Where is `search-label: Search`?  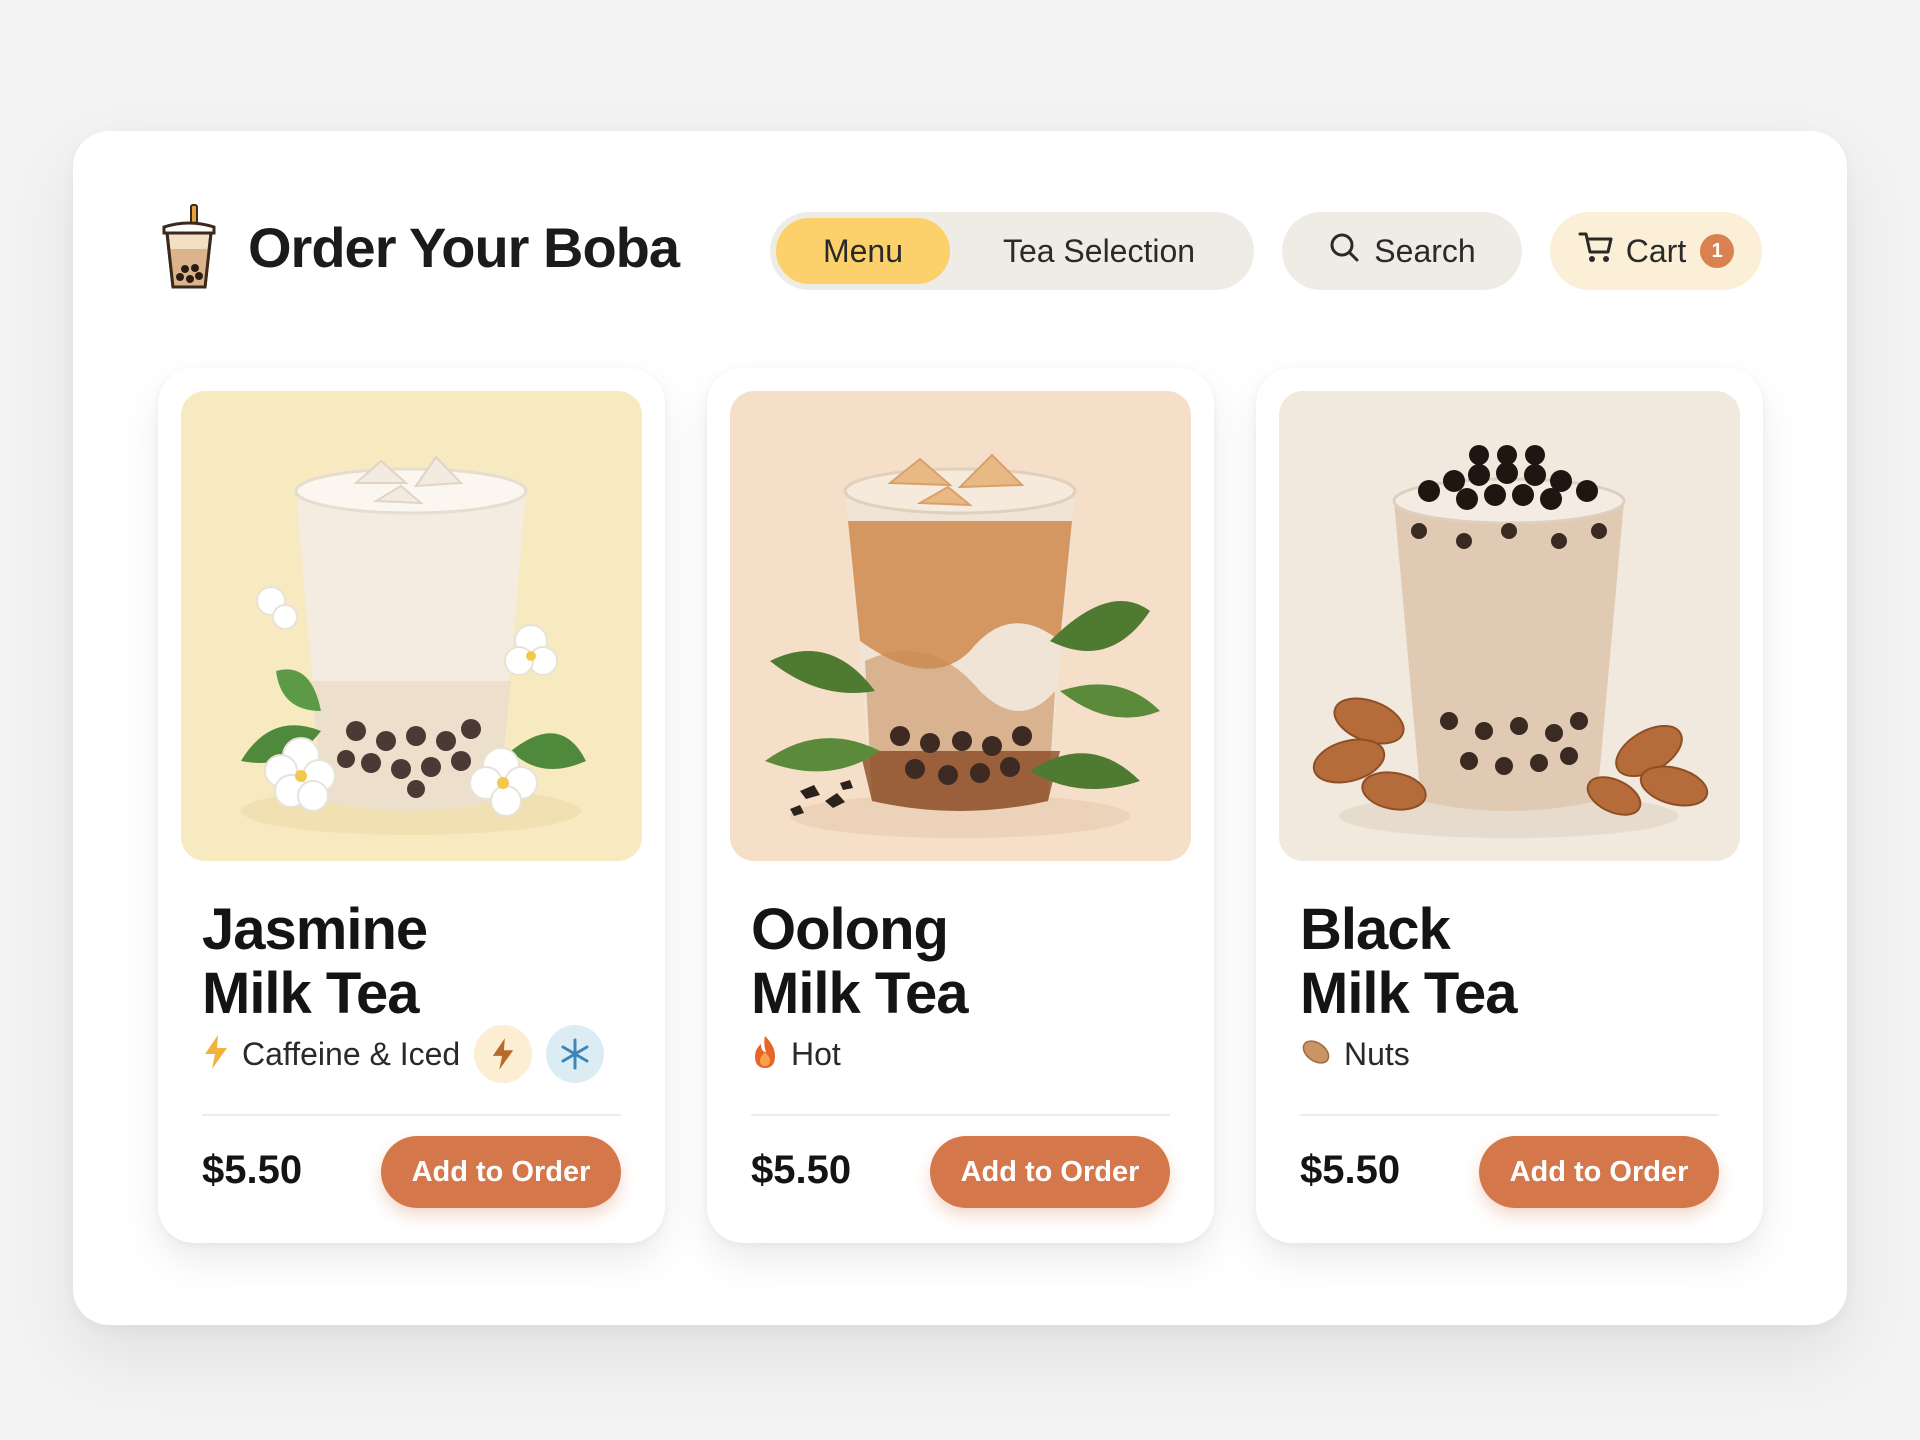 search-label: Search is located at coordinates (1425, 250).